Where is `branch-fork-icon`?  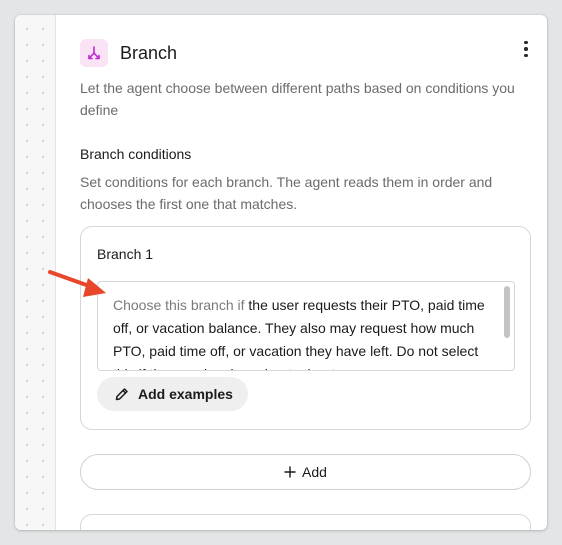 branch-fork-icon is located at coordinates (94, 53).